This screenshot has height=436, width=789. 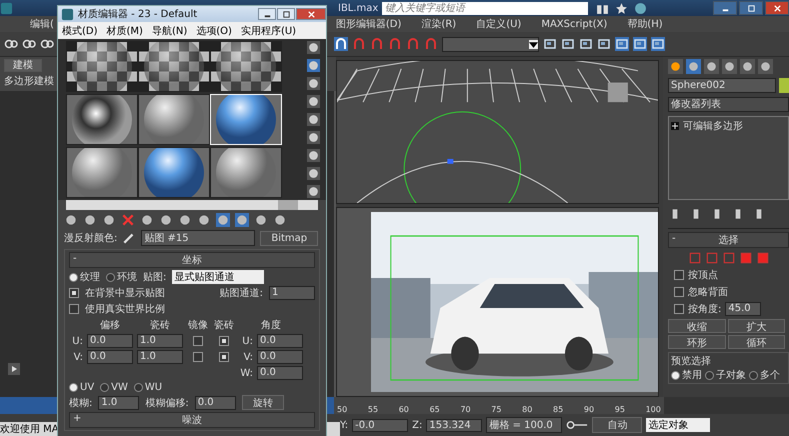 What do you see at coordinates (42, 24) in the screenshot?
I see `menu-item: 编辑(` at bounding box center [42, 24].